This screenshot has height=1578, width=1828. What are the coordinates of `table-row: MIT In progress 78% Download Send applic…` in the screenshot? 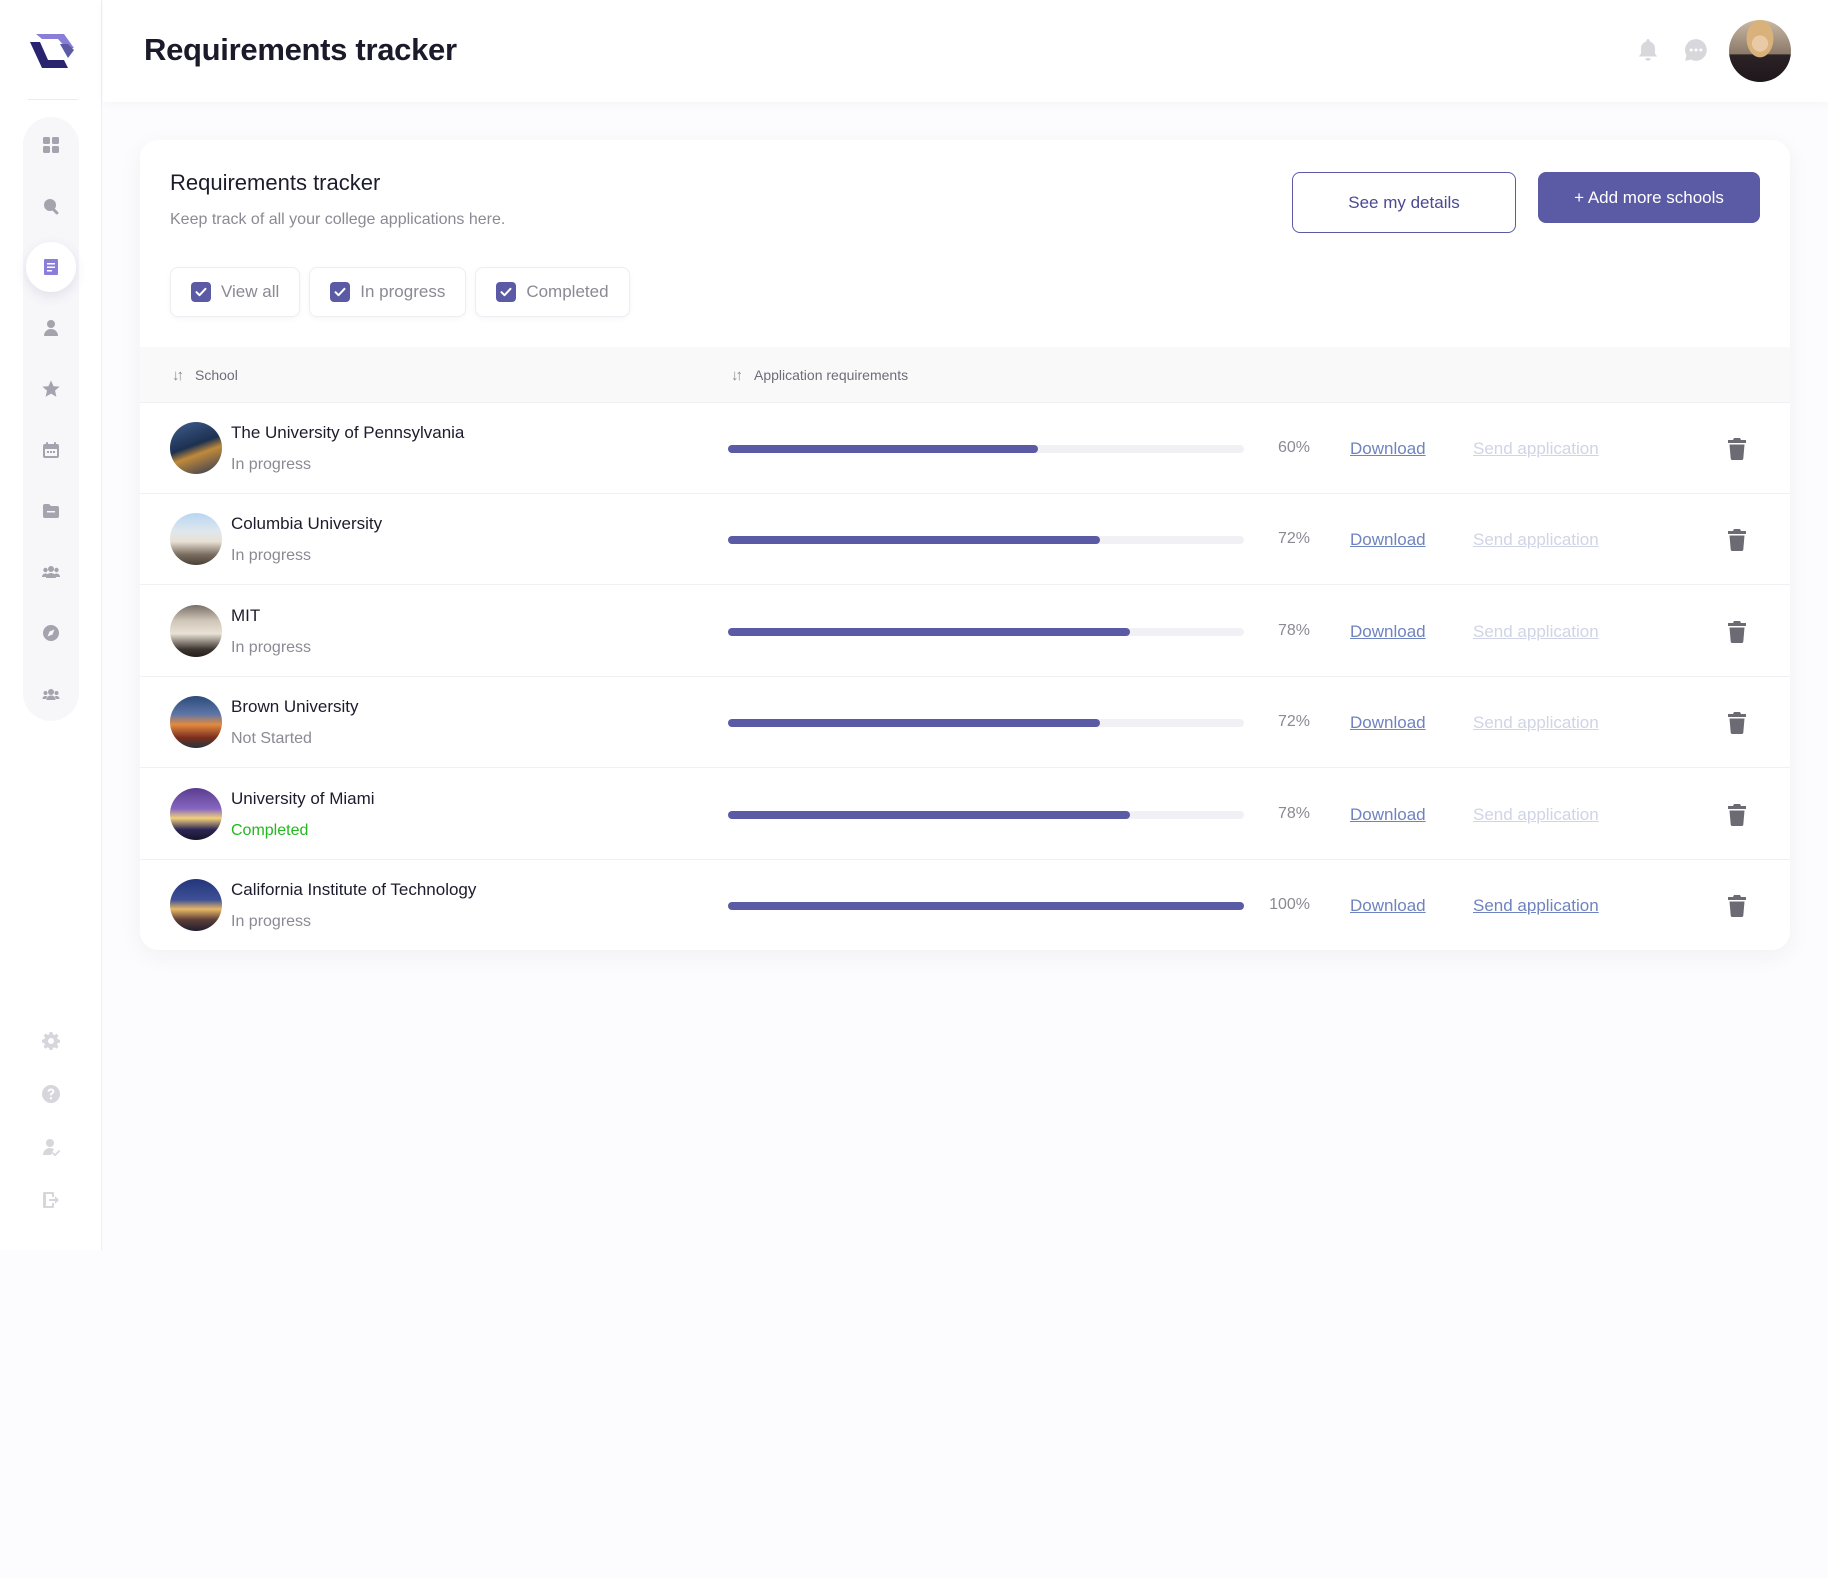 It's located at (965, 631).